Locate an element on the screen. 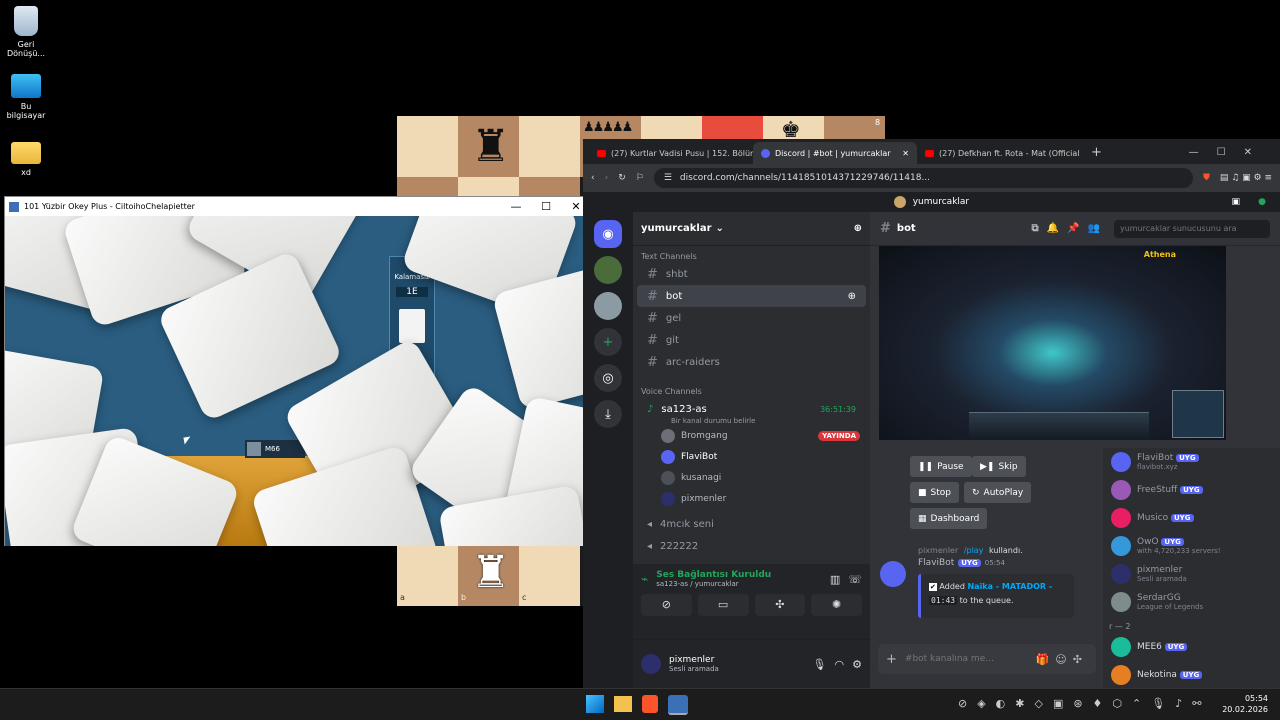 Image resolution: width=1280 pixels, height=720 pixels. white-rook-piece: ♜ is located at coordinates (490, 573).